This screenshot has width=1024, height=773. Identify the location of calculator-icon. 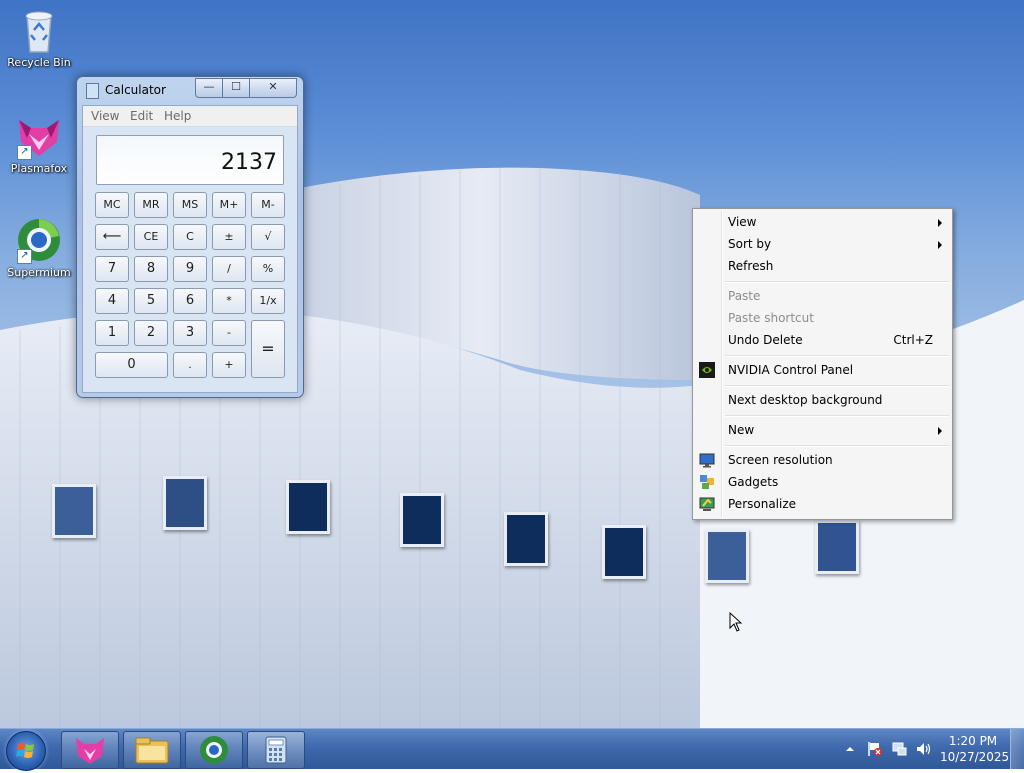
(276, 750).